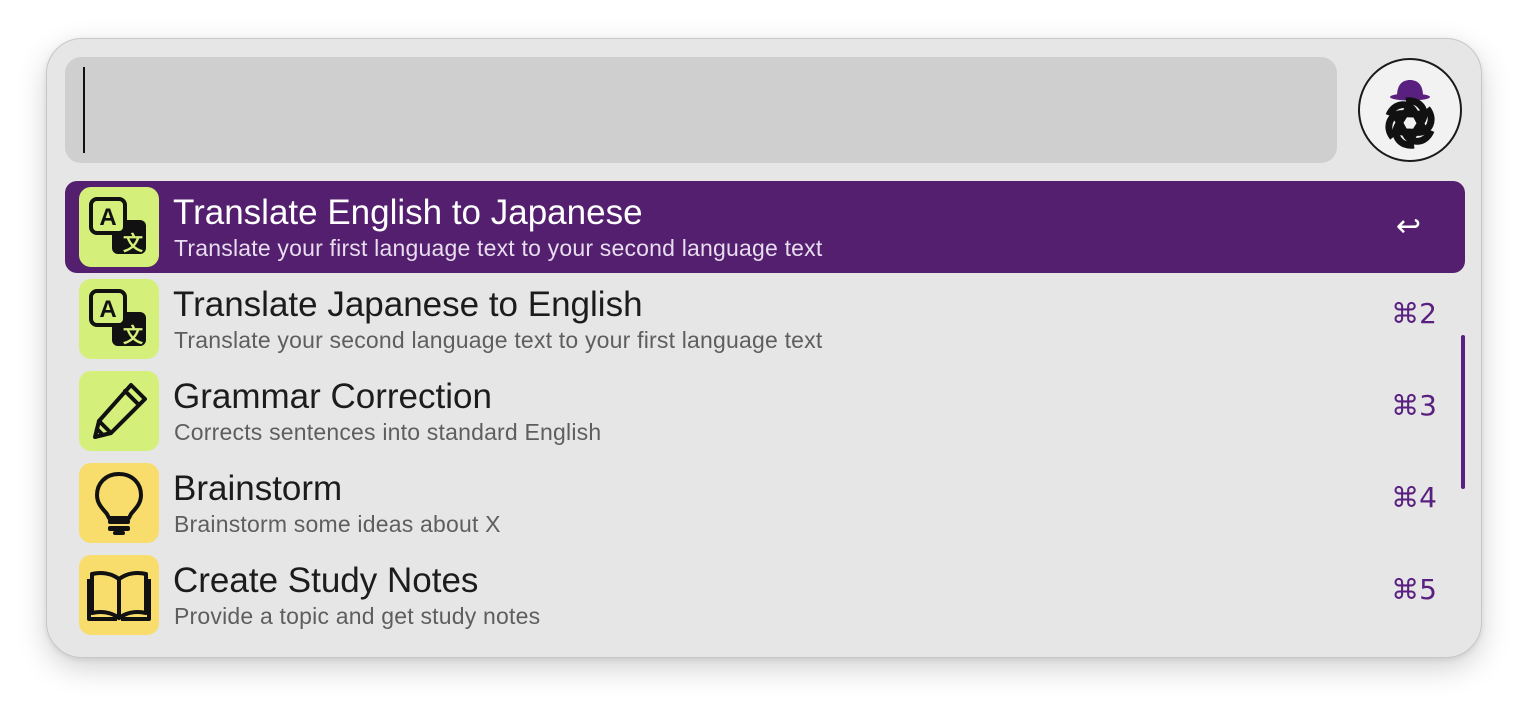 This screenshot has width=1528, height=712. Describe the element at coordinates (408, 212) in the screenshot. I see `item-title: Translate English to Japanese` at that location.